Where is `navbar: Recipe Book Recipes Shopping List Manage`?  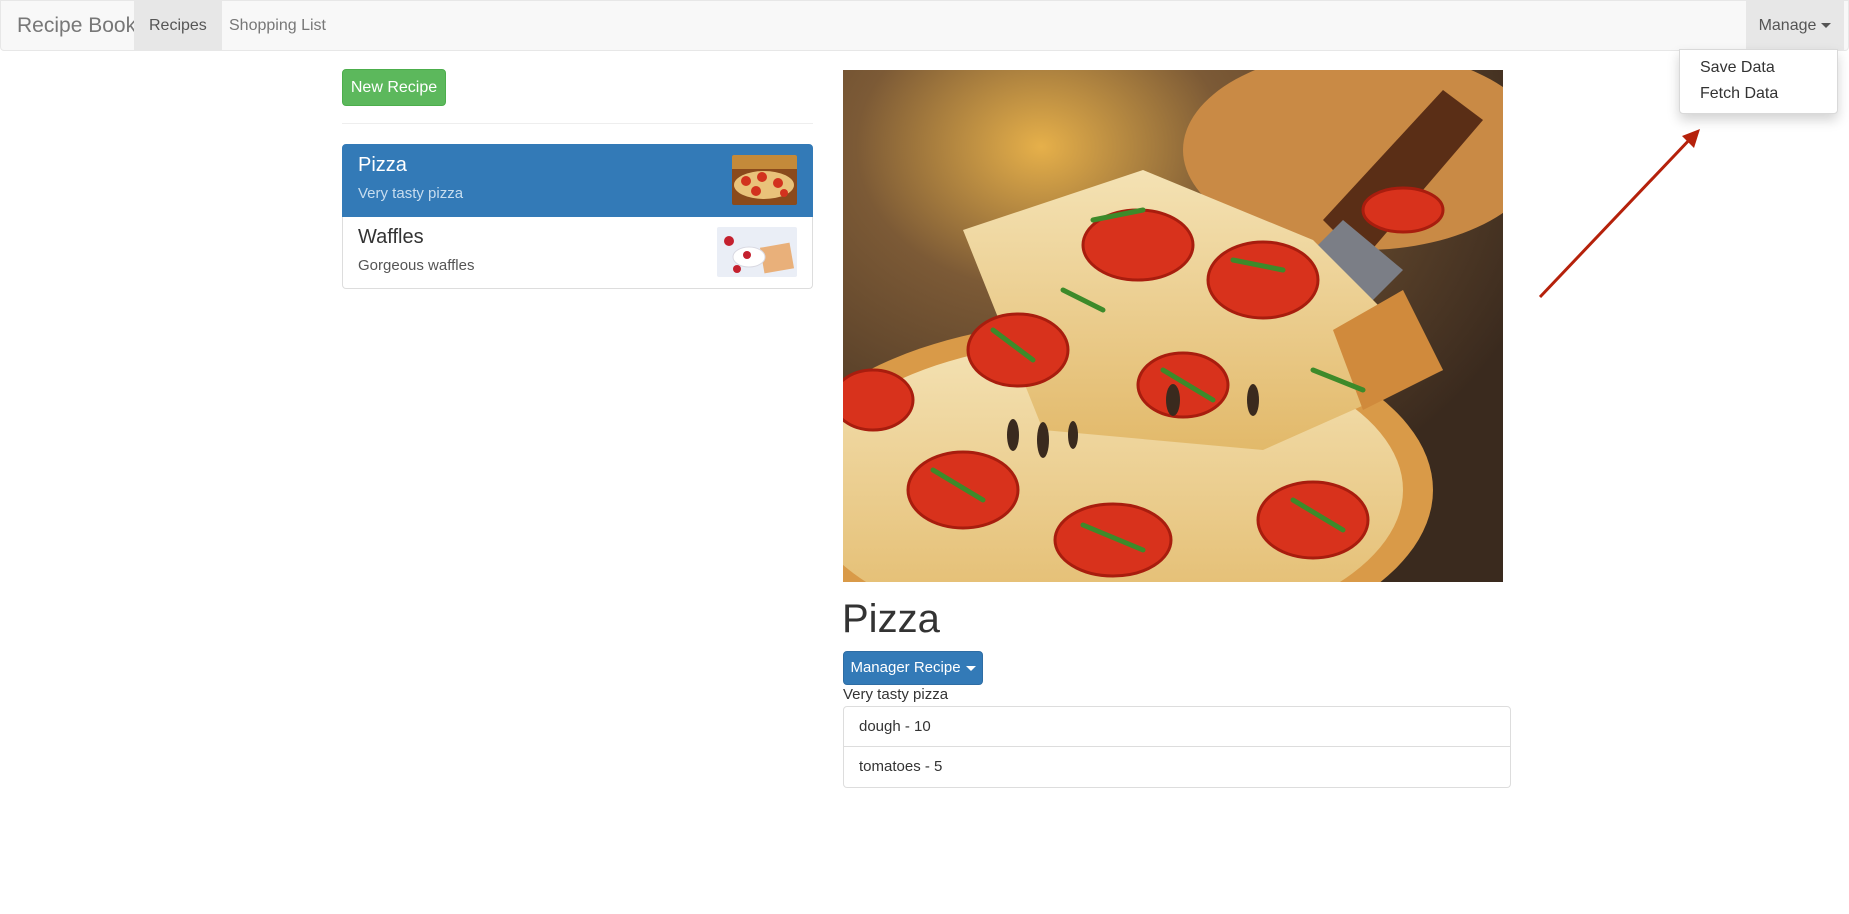 navbar: Recipe Book Recipes Shopping List Manage is located at coordinates (924, 25).